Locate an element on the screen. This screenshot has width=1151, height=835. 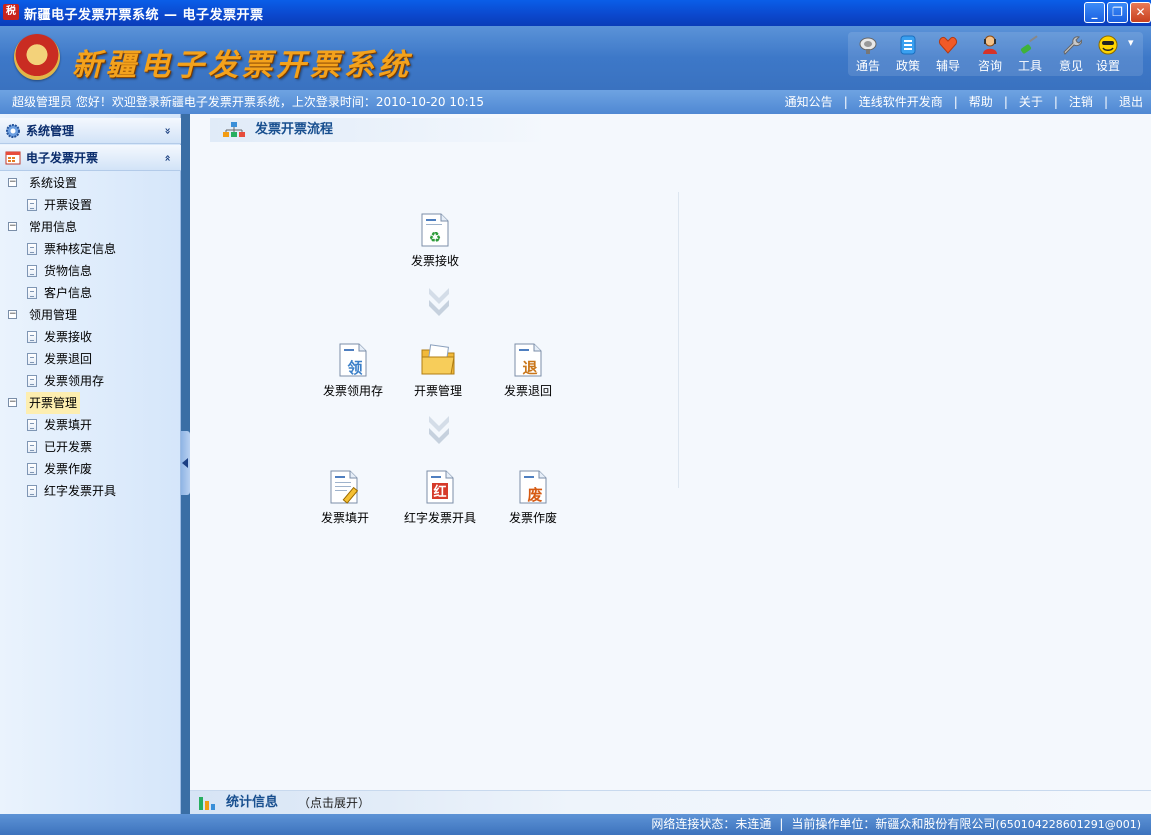
tree-label: 发票作废 is located at coordinates (68, 469).